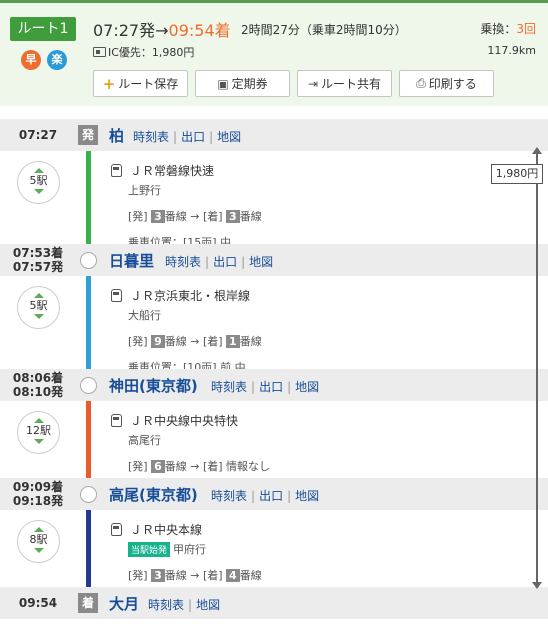 The width and height of the screenshot is (548, 626). What do you see at coordinates (172, 171) in the screenshot?
I see `line-name: ＪＲ常磐線快速` at bounding box center [172, 171].